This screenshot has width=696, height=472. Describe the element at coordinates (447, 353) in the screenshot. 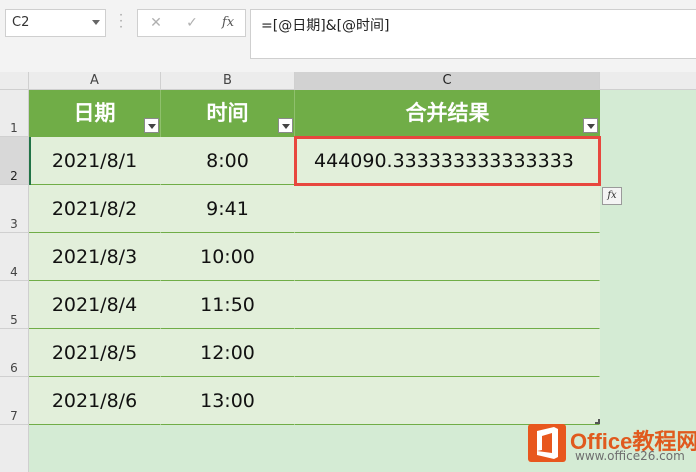

I see `cell-c6` at that location.